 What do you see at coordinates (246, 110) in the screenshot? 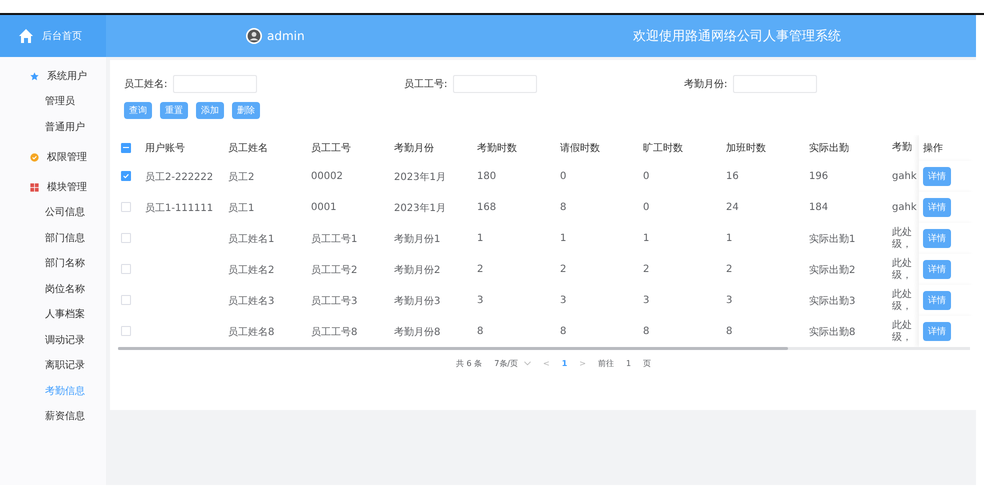
I see `action-button: 删除` at bounding box center [246, 110].